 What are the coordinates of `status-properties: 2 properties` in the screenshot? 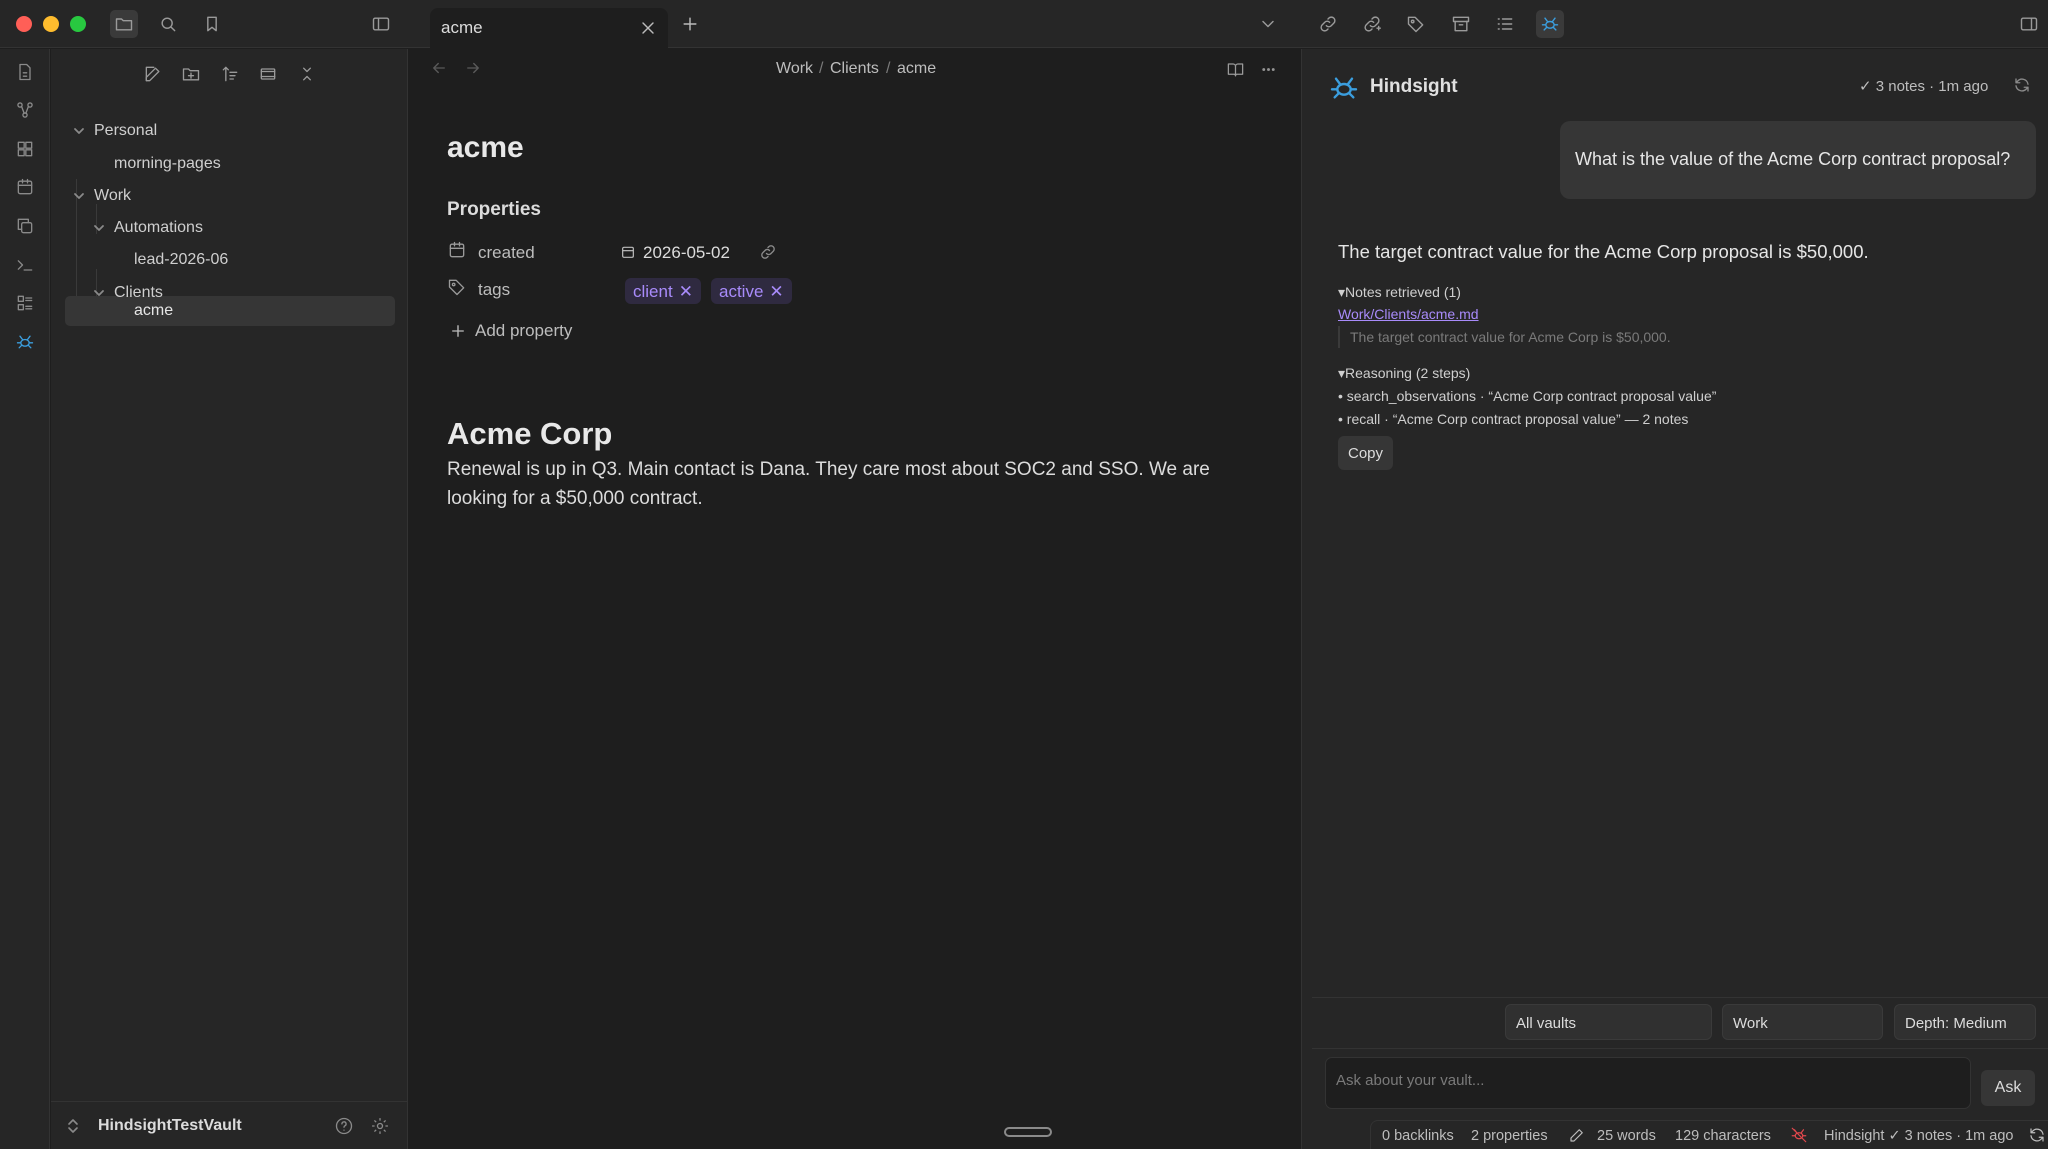 It's located at (1509, 1136).